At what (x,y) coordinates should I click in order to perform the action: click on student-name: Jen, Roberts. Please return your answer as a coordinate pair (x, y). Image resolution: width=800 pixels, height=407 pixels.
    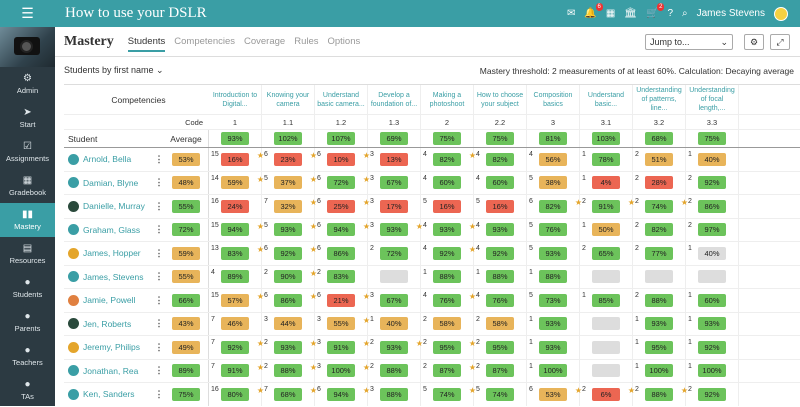
    Looking at the image, I should click on (118, 324).